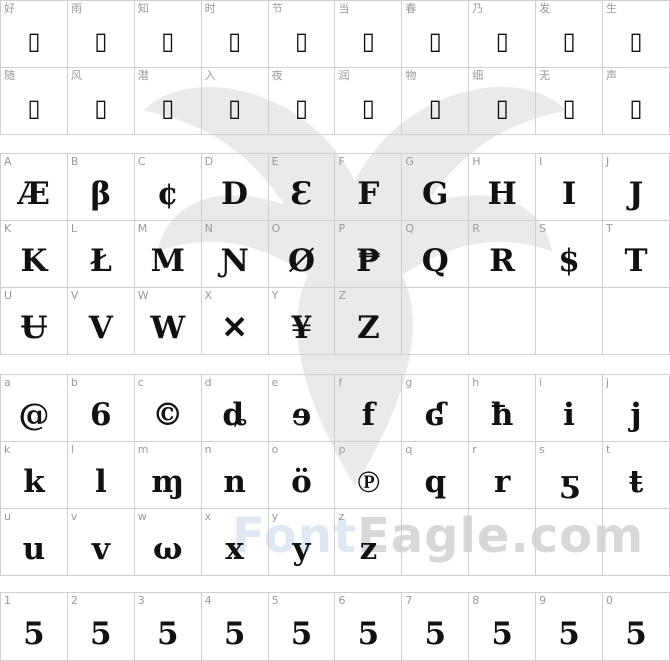 The height and width of the screenshot is (661, 670). I want to click on glyph-cell: P ₱, so click(368, 254).